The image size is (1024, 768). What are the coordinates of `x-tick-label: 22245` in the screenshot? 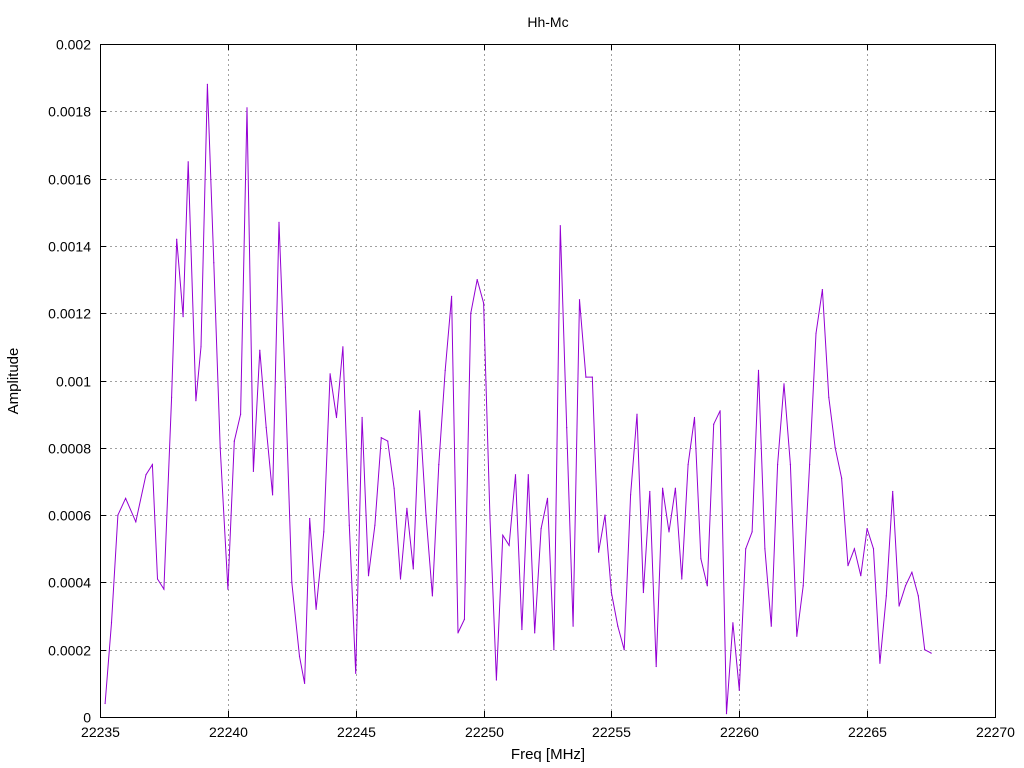 It's located at (356, 732).